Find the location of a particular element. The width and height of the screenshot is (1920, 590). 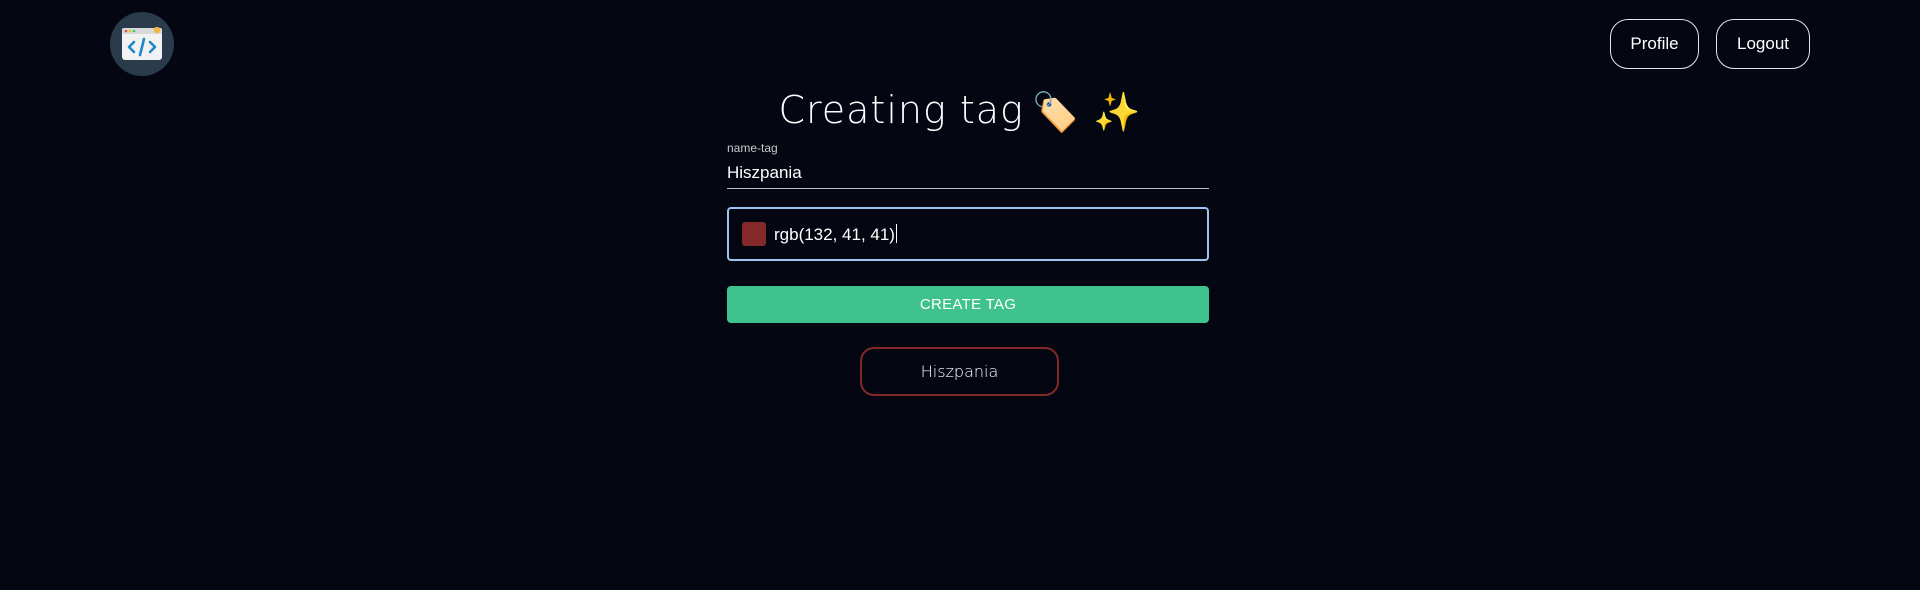

page-title-text: Creating tag is located at coordinates (901, 110).